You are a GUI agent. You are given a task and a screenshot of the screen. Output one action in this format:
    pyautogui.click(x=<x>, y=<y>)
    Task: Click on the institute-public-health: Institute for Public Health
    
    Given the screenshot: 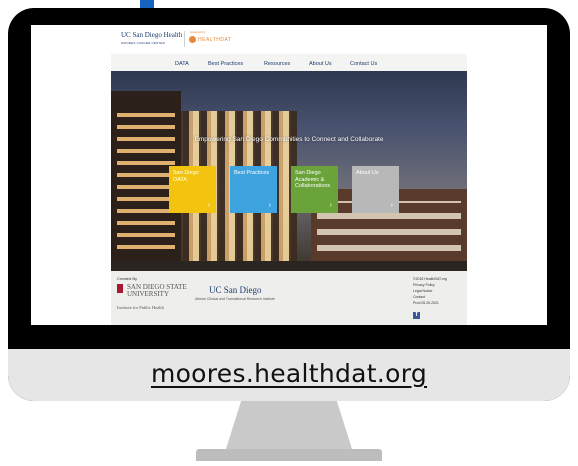 What is the action you would take?
    pyautogui.click(x=140, y=307)
    